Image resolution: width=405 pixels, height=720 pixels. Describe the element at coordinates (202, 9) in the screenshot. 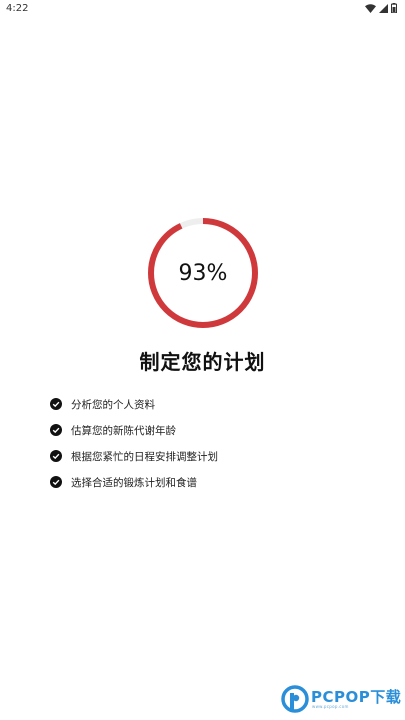

I see `status-bar: 4:22` at that location.